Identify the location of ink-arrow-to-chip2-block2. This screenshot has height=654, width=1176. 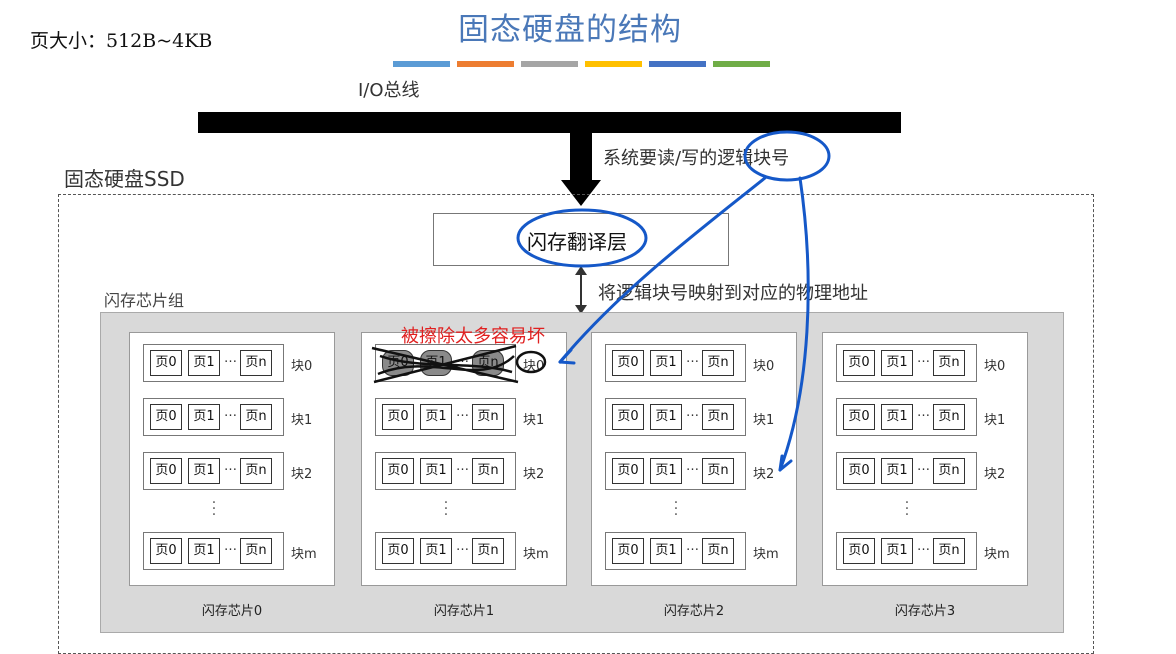
(794, 324).